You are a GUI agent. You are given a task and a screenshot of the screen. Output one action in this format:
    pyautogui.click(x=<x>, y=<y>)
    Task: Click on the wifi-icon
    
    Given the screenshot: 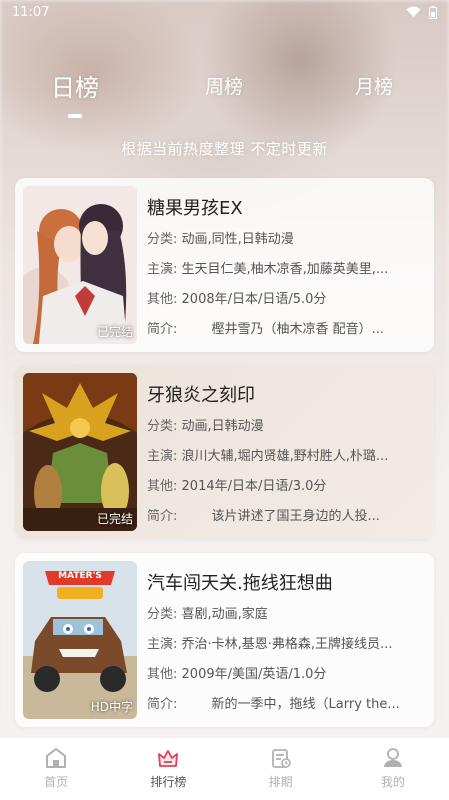 What is the action you would take?
    pyautogui.click(x=413, y=12)
    